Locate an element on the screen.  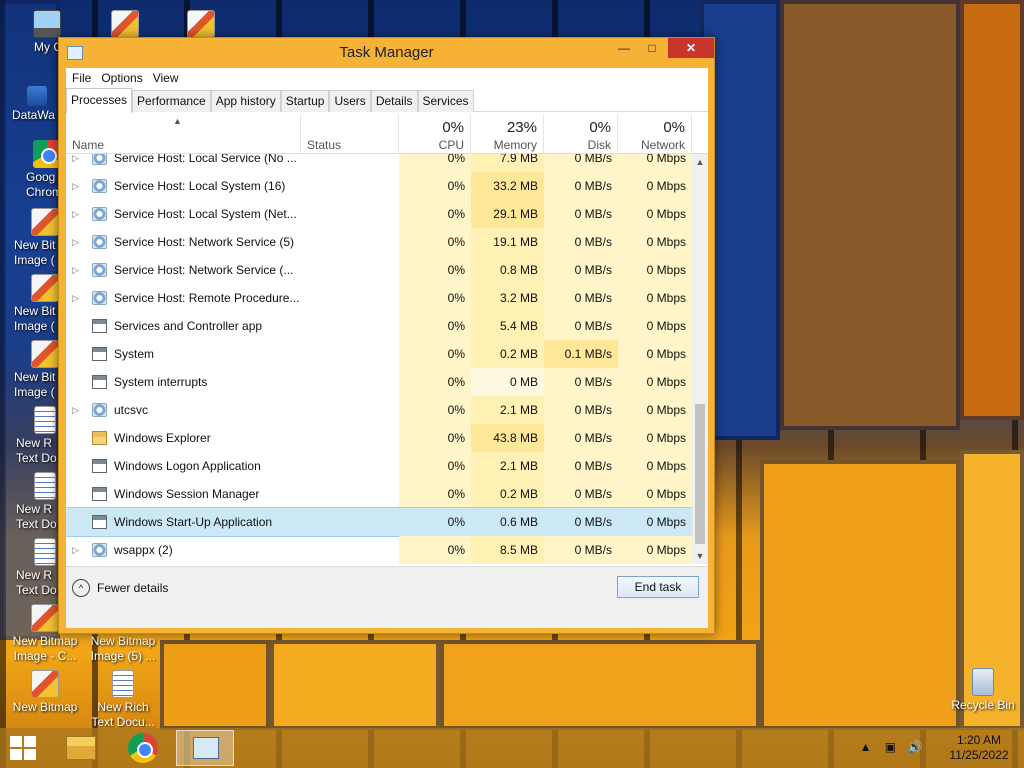
process-memory: 8.5 MB is located at coordinates (507, 550).